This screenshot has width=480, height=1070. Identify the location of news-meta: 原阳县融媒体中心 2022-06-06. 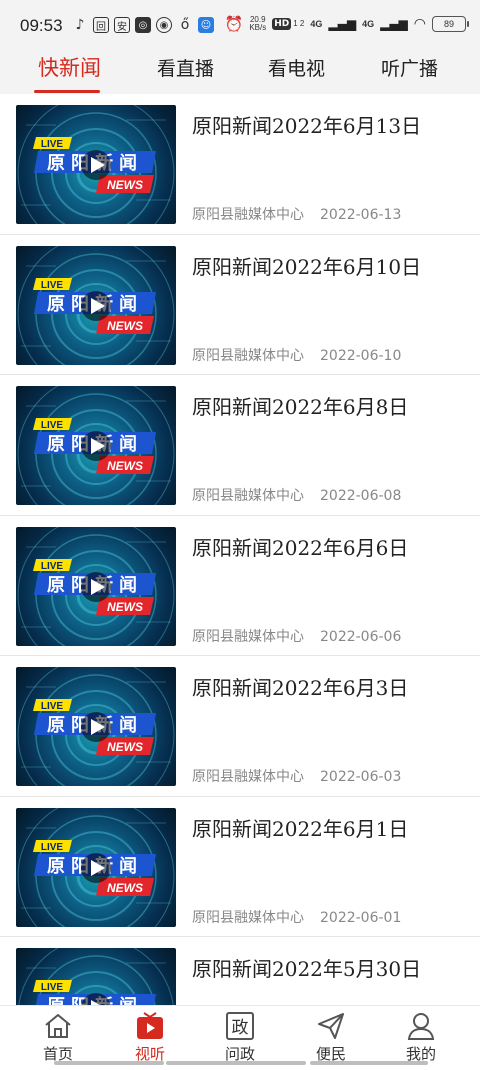
(296, 636).